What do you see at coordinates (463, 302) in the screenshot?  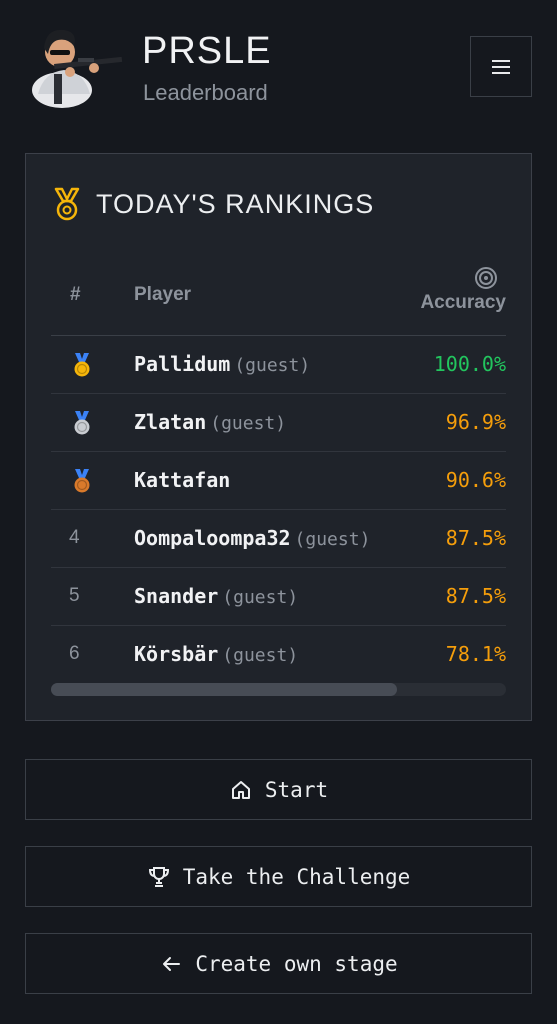 I see `header-accuracy-label: Accuracy` at bounding box center [463, 302].